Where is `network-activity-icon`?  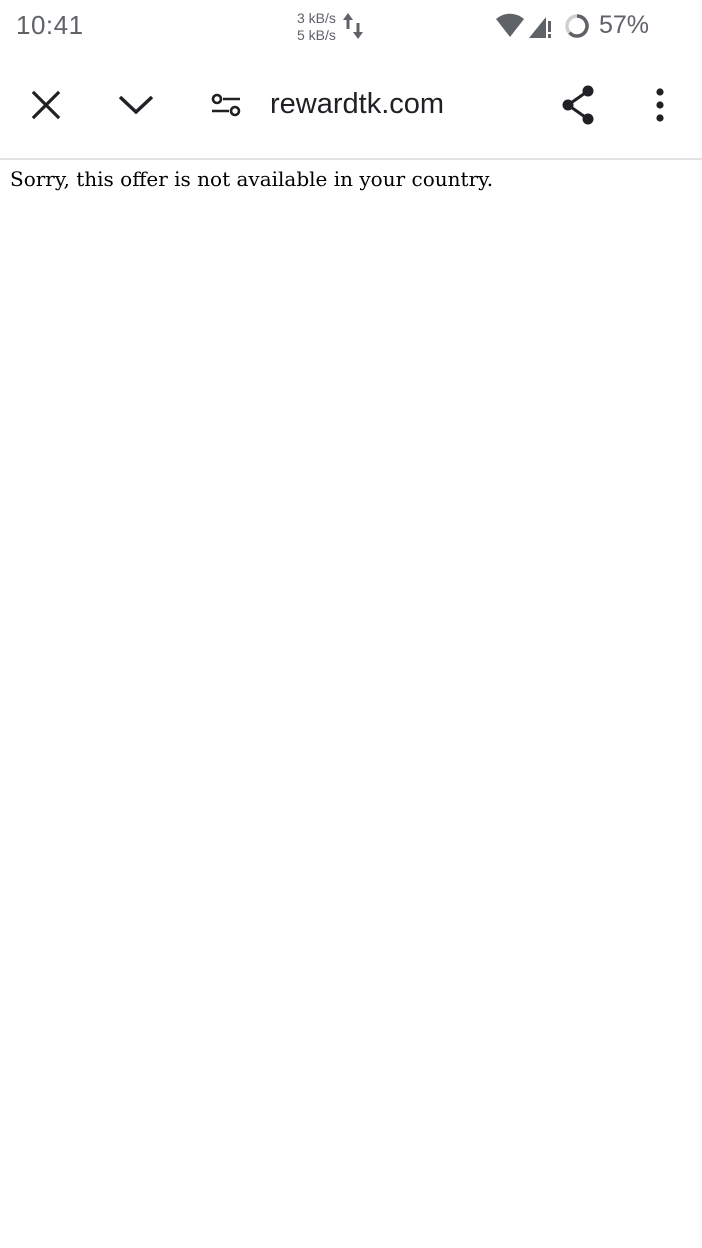 network-activity-icon is located at coordinates (353, 26).